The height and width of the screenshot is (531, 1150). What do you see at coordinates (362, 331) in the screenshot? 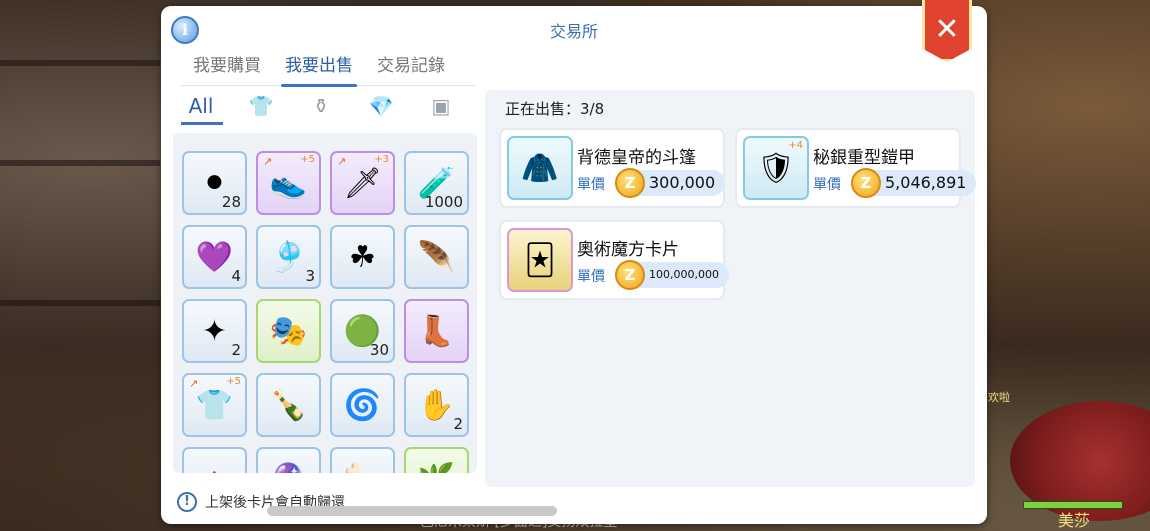
I see `inventory-slot: 🟢 30` at bounding box center [362, 331].